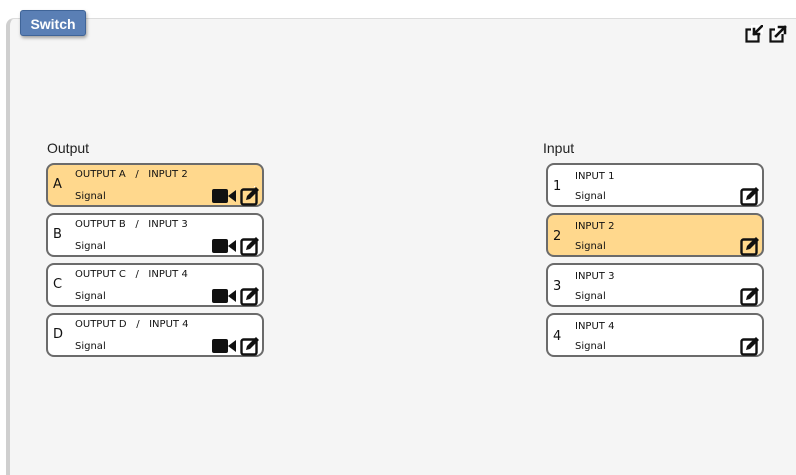  What do you see at coordinates (168, 224) in the screenshot?
I see `routed-input: INPUT 3` at bounding box center [168, 224].